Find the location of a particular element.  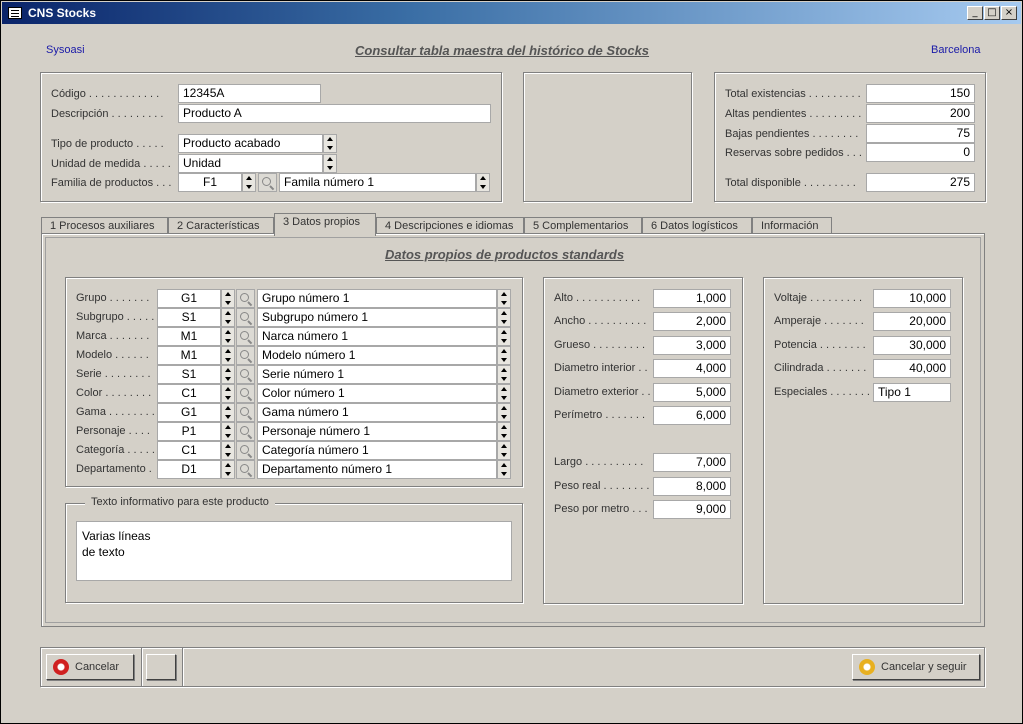

classification-name-field: Color número 1 is located at coordinates (377, 393).